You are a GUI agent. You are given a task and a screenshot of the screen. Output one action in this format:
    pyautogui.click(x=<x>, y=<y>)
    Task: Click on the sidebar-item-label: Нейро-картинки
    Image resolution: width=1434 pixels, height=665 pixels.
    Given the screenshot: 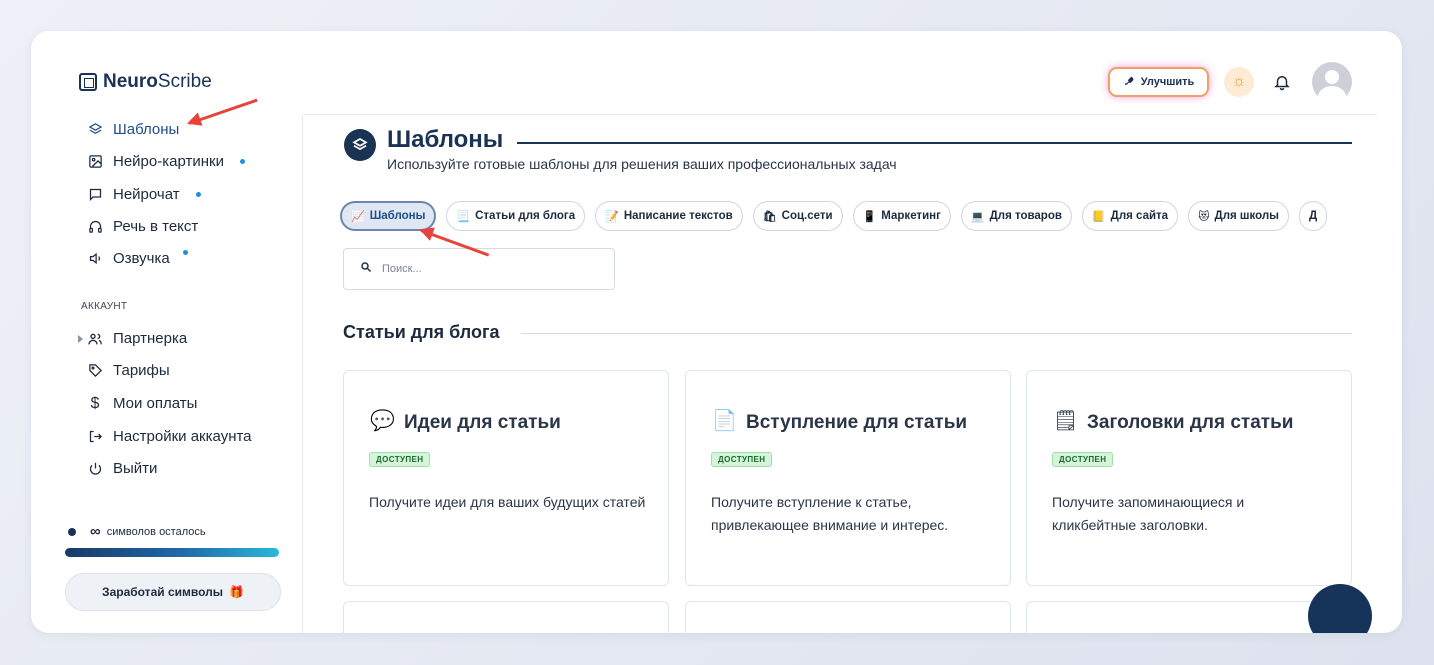 What is the action you would take?
    pyautogui.click(x=168, y=161)
    